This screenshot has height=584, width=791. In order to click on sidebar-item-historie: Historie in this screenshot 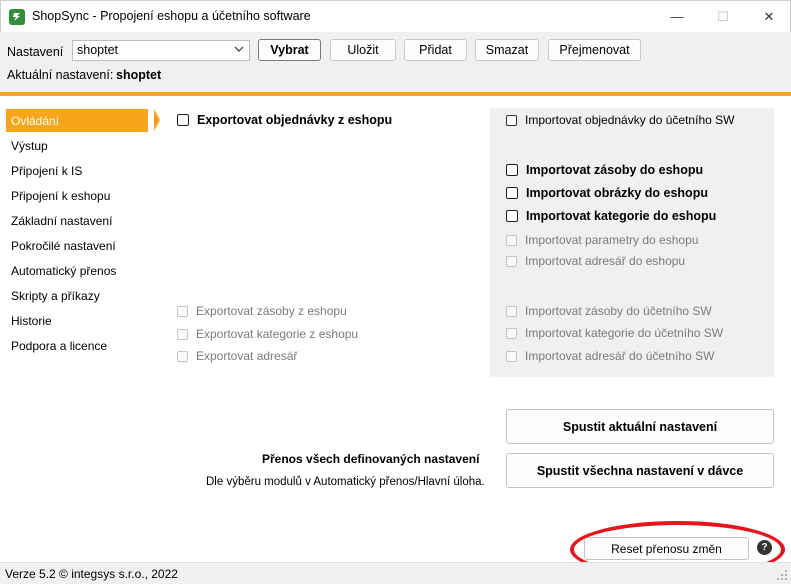, I will do `click(77, 320)`.